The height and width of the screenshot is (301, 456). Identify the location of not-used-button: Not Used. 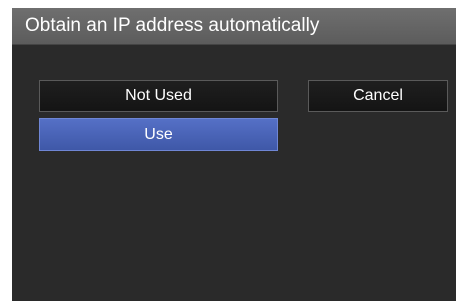
(158, 96).